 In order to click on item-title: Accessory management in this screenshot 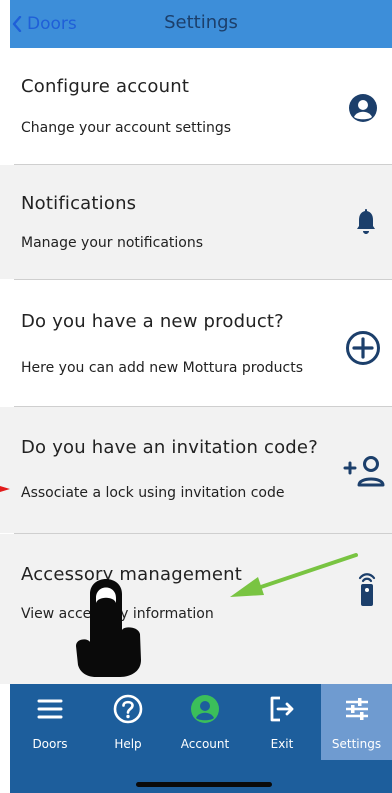, I will do `click(131, 574)`.